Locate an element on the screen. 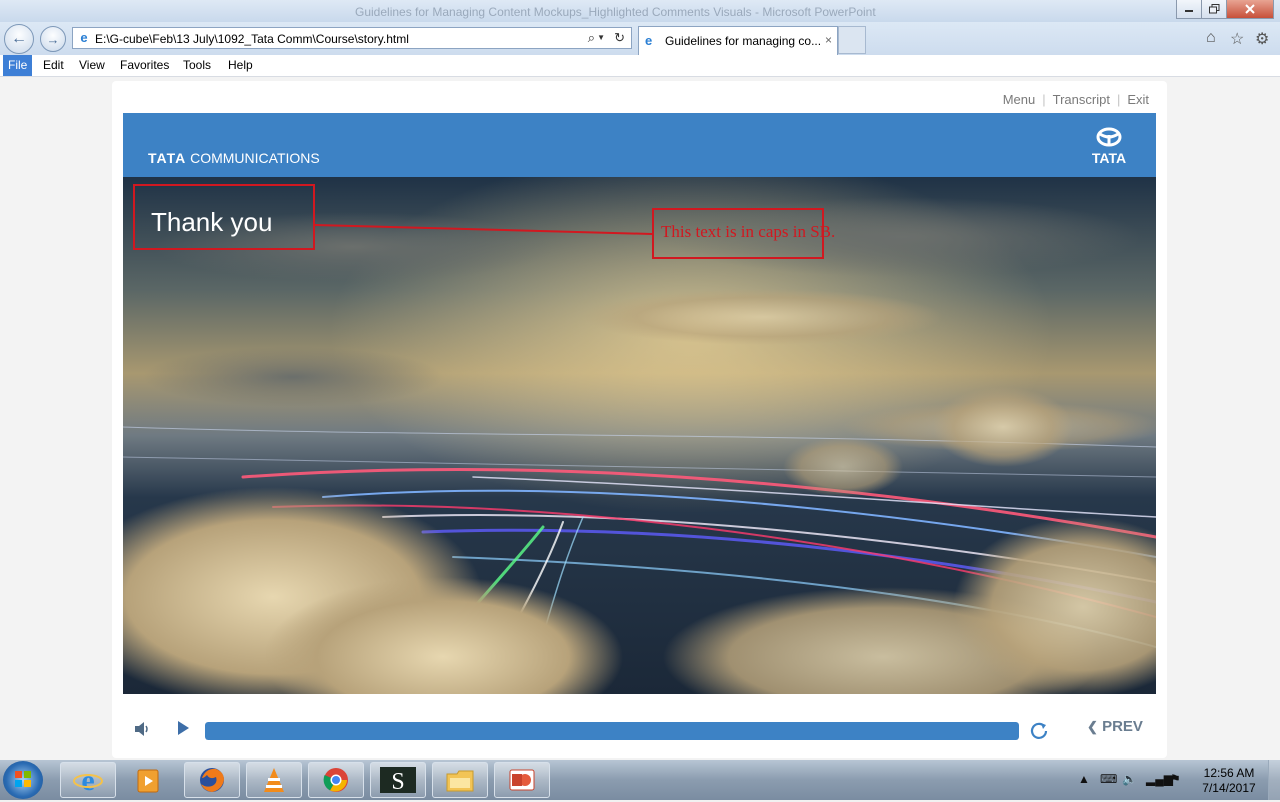  menu-help: Help is located at coordinates (240, 65).